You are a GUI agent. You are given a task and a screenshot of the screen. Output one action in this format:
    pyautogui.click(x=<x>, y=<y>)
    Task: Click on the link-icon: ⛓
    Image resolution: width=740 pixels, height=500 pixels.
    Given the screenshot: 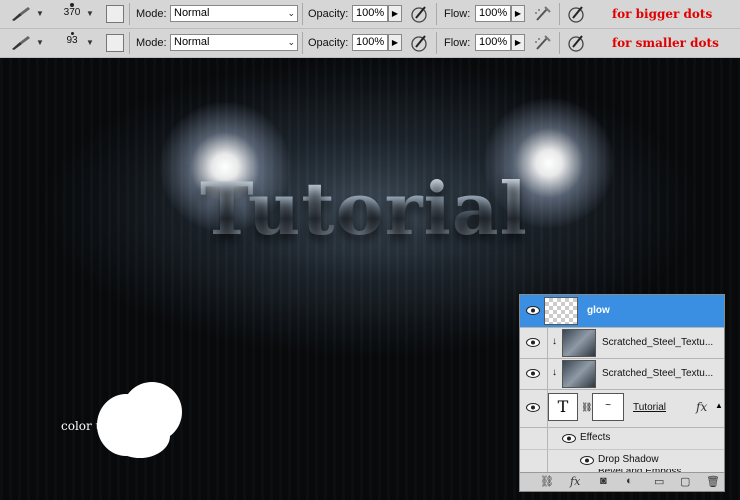 What is the action you would take?
    pyautogui.click(x=587, y=407)
    